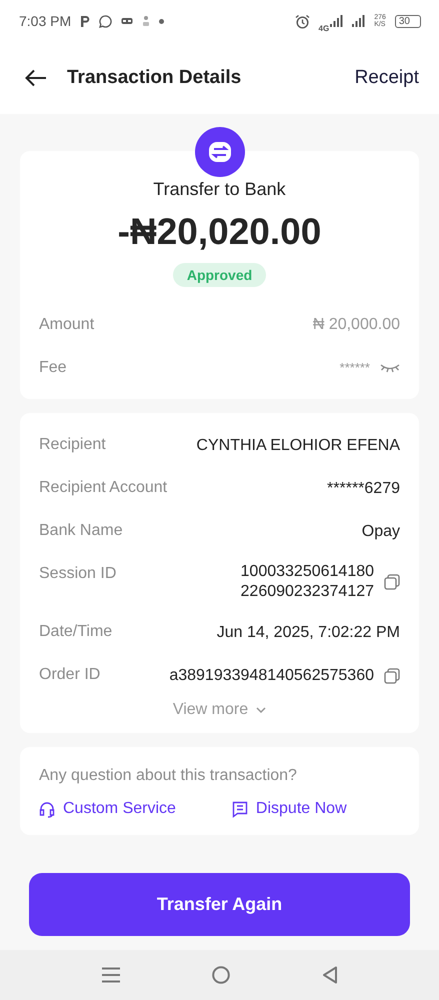 Image resolution: width=439 pixels, height=1000 pixels. What do you see at coordinates (386, 78) in the screenshot?
I see `receipt-link: Receipt` at bounding box center [386, 78].